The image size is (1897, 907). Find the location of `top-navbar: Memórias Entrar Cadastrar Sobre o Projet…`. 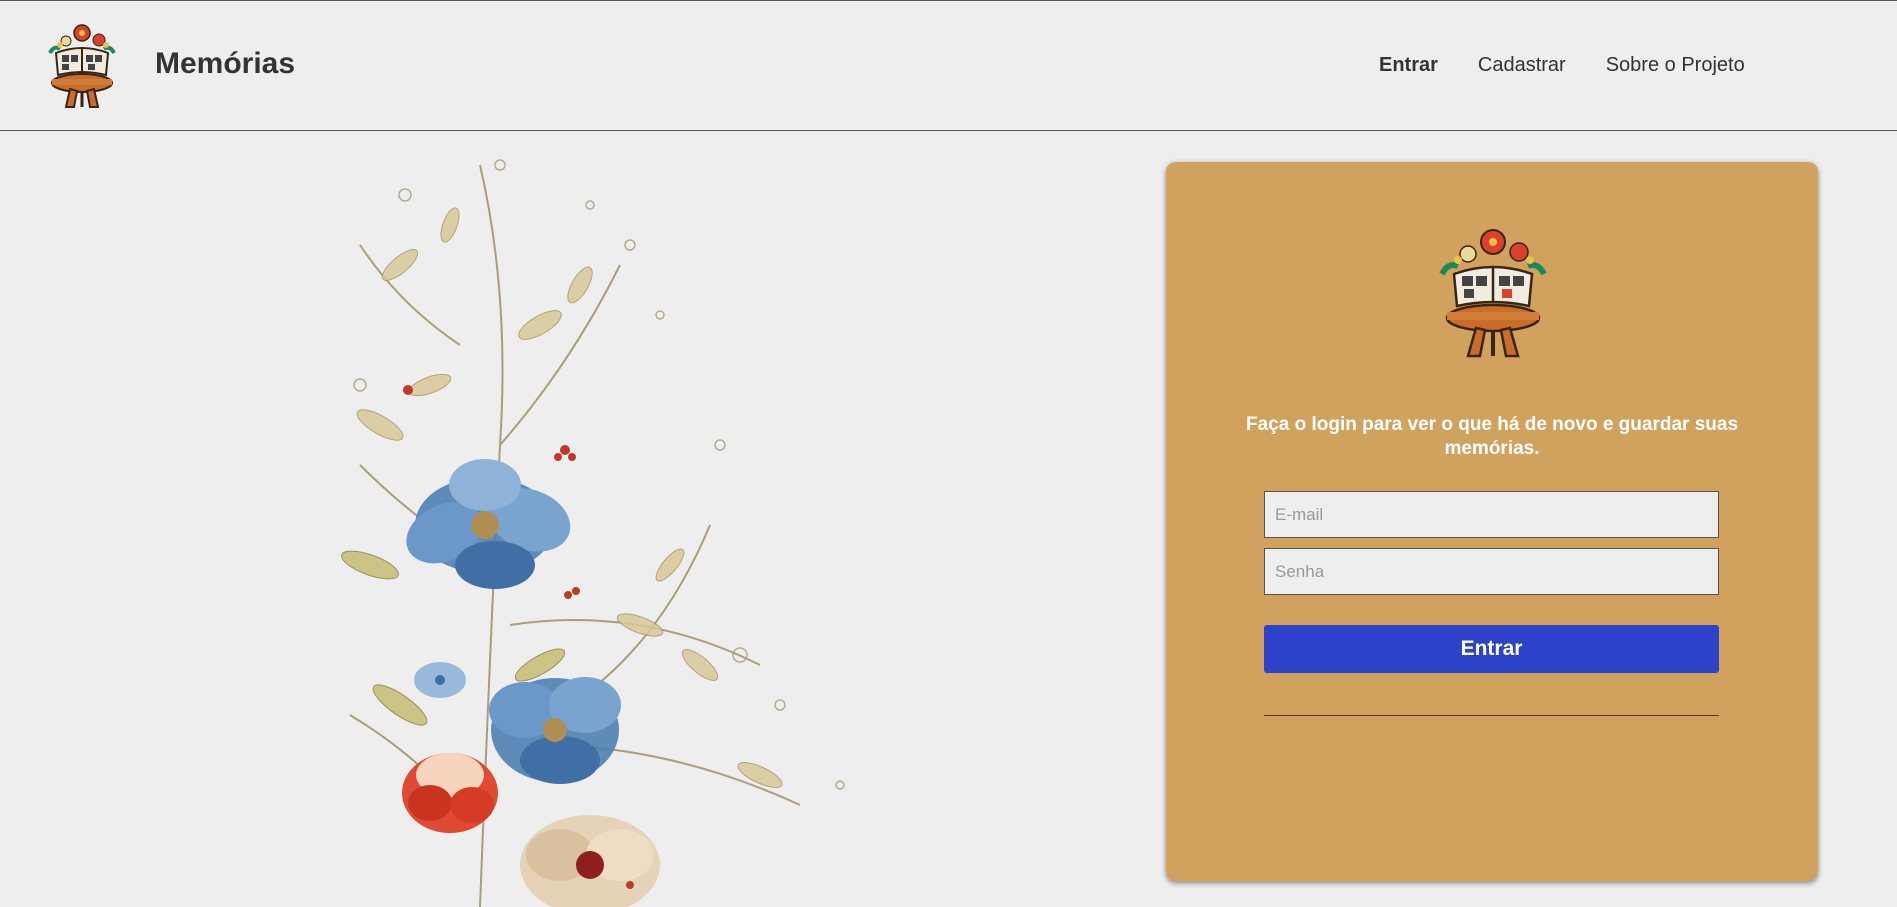

top-navbar: Memórias Entrar Cadastrar Sobre o Projet… is located at coordinates (948, 65).